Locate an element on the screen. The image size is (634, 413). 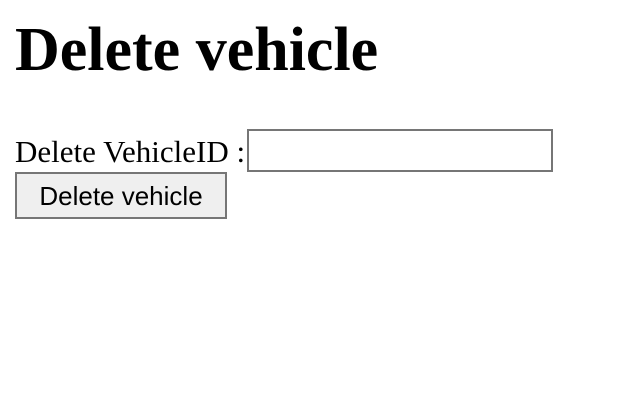
page-title: Delete vehicle is located at coordinates (197, 50).